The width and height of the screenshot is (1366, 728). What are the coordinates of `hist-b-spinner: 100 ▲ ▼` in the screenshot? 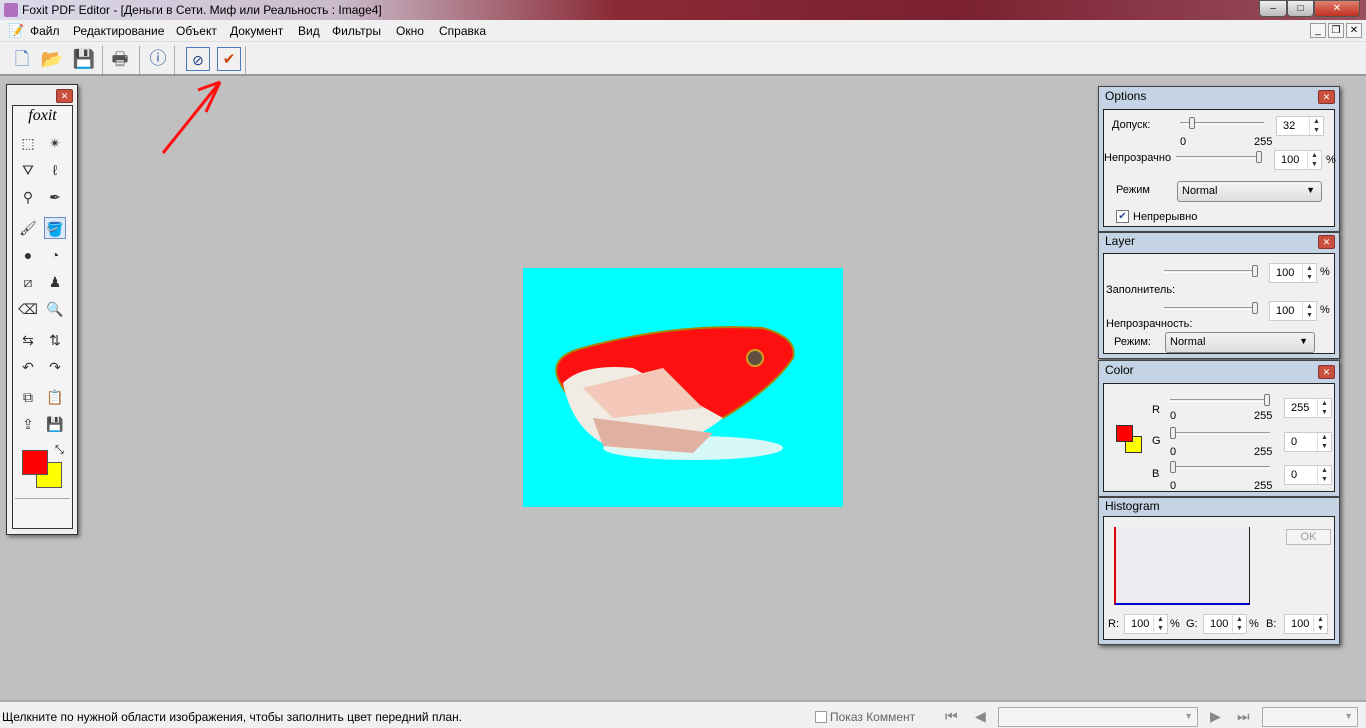 It's located at (1306, 624).